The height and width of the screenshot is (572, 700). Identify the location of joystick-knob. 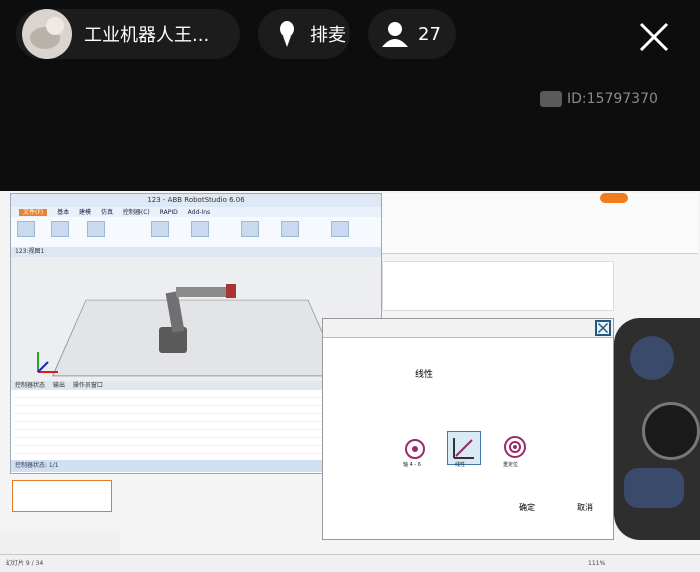
(671, 431).